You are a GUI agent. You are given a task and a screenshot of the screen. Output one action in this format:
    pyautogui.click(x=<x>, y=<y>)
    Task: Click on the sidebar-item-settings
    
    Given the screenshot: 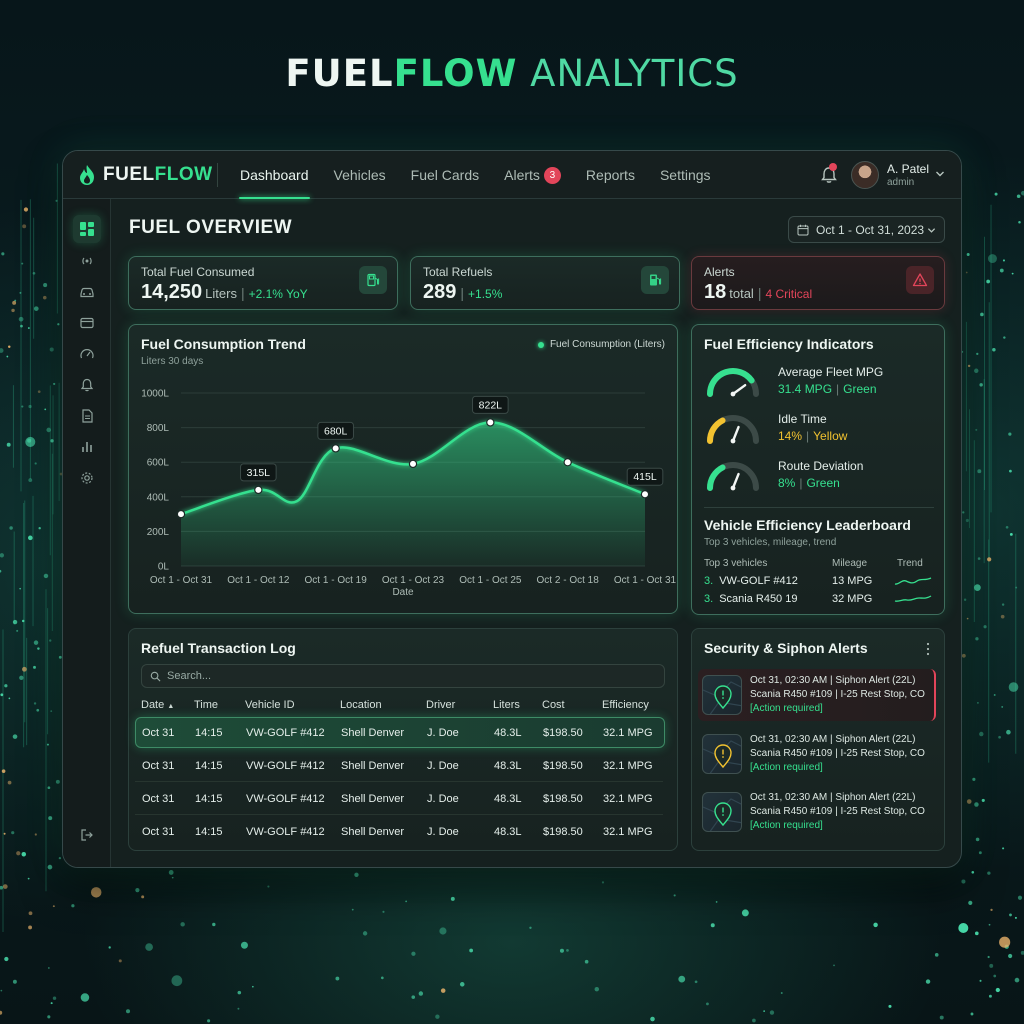 What is the action you would take?
    pyautogui.click(x=87, y=478)
    